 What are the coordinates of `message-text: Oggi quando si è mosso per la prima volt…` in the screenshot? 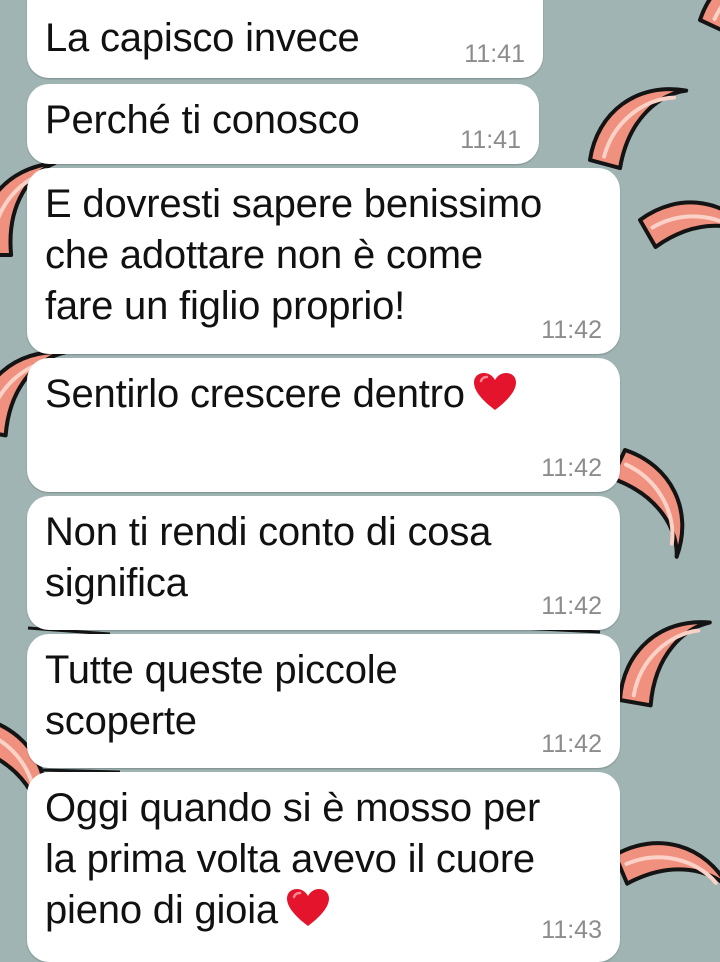 It's located at (292, 859).